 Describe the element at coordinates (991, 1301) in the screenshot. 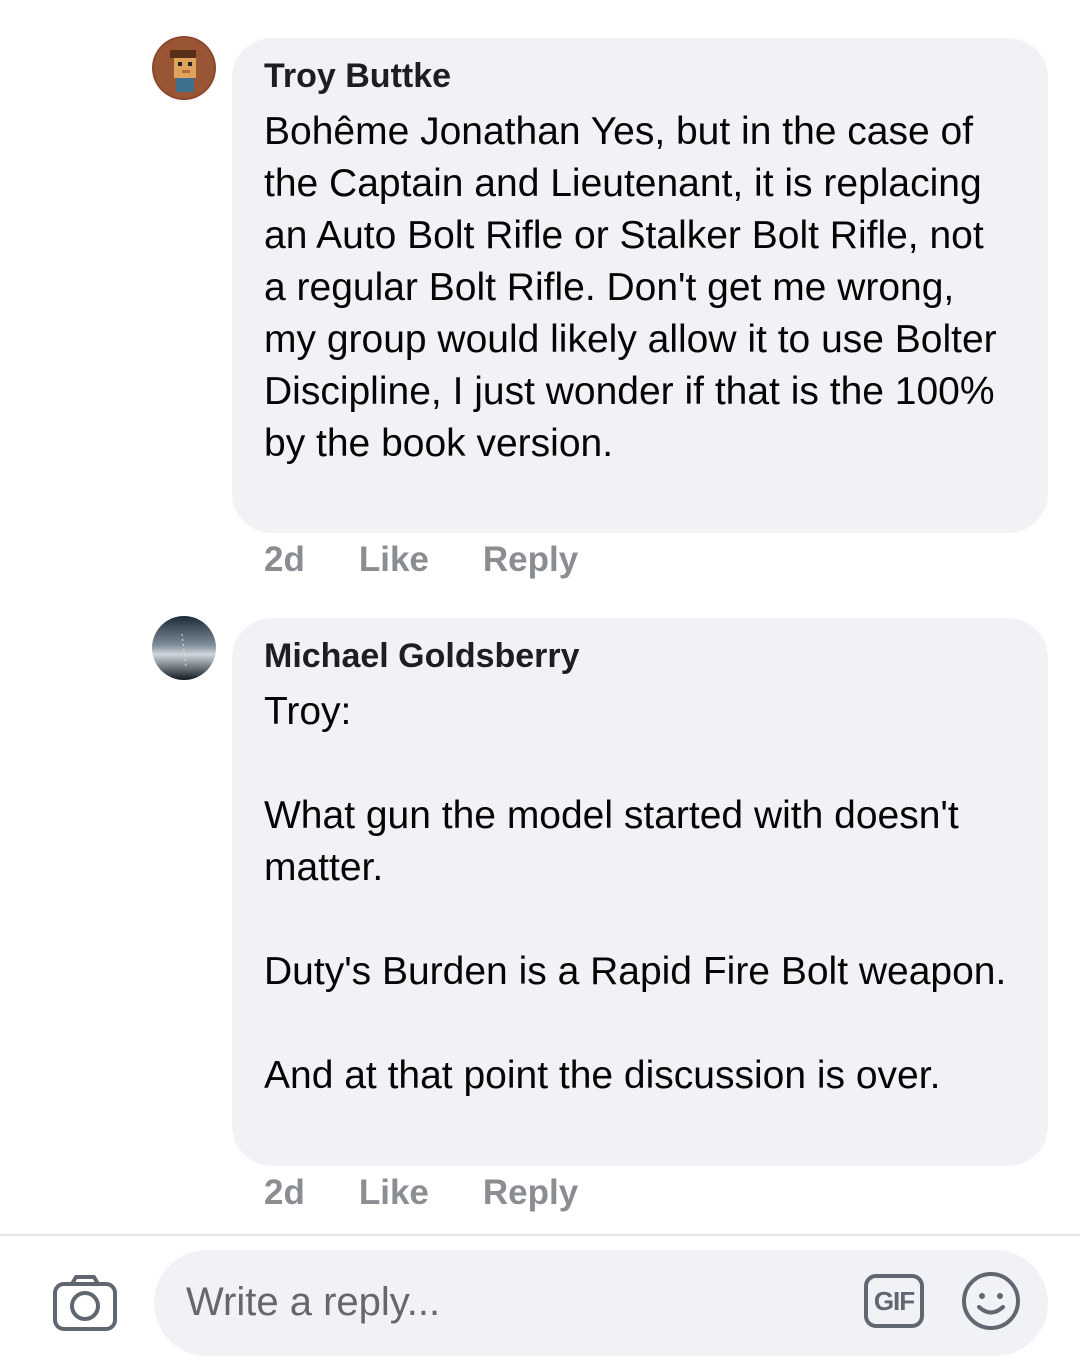

I see `emoji-icon` at that location.